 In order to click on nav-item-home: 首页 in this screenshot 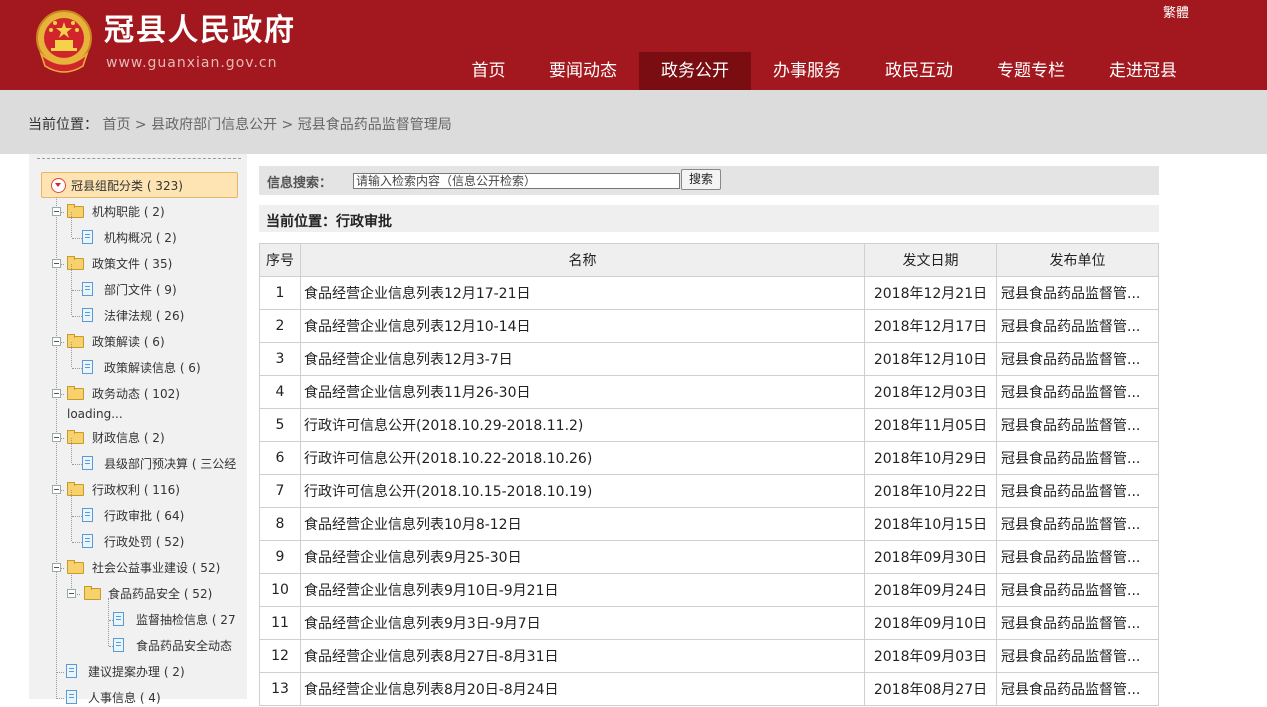, I will do `click(488, 71)`.